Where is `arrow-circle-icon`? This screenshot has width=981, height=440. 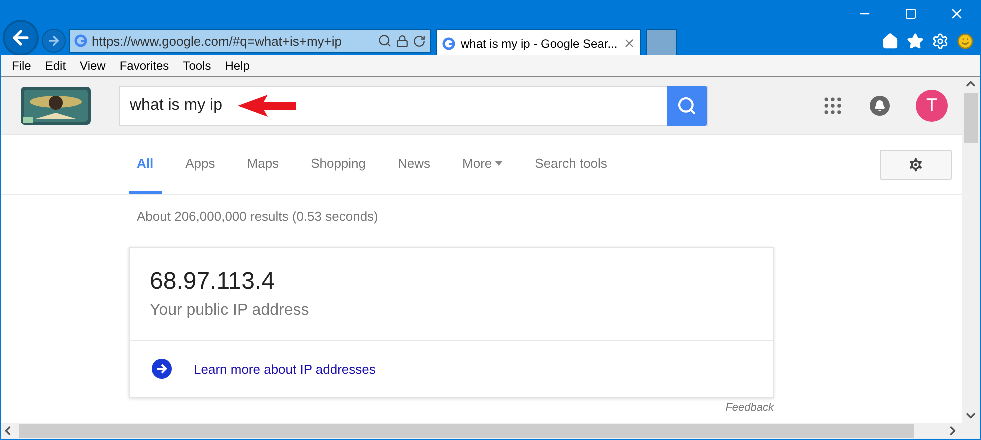 arrow-circle-icon is located at coordinates (162, 369).